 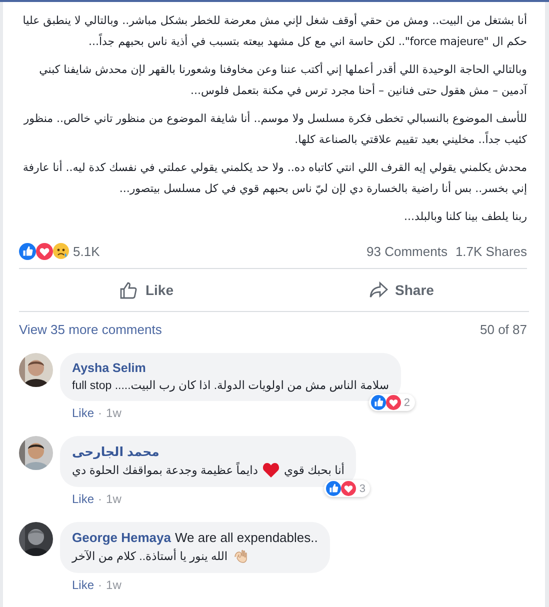 What do you see at coordinates (491, 251) in the screenshot?
I see `share-count: 1.7K Shares` at bounding box center [491, 251].